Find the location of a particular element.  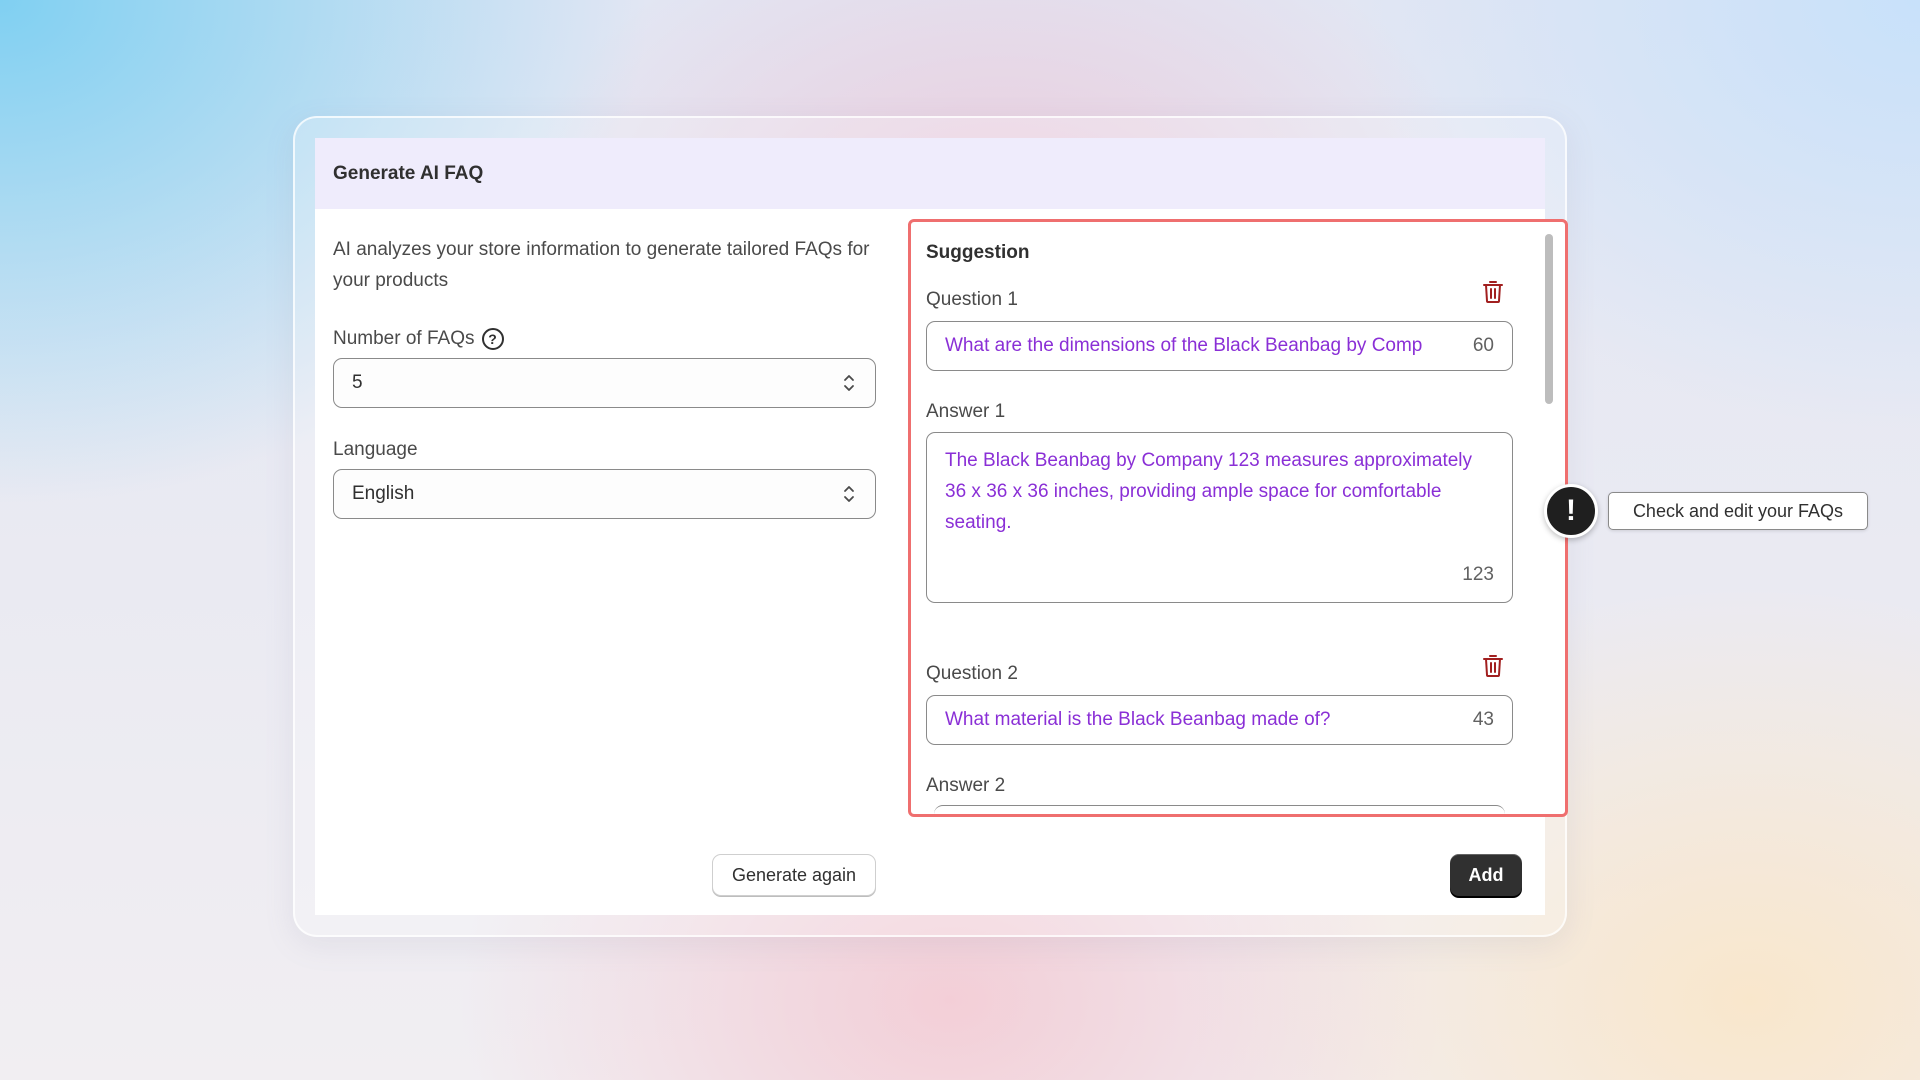

modal-header: Generate AI FAQ is located at coordinates (930, 173).